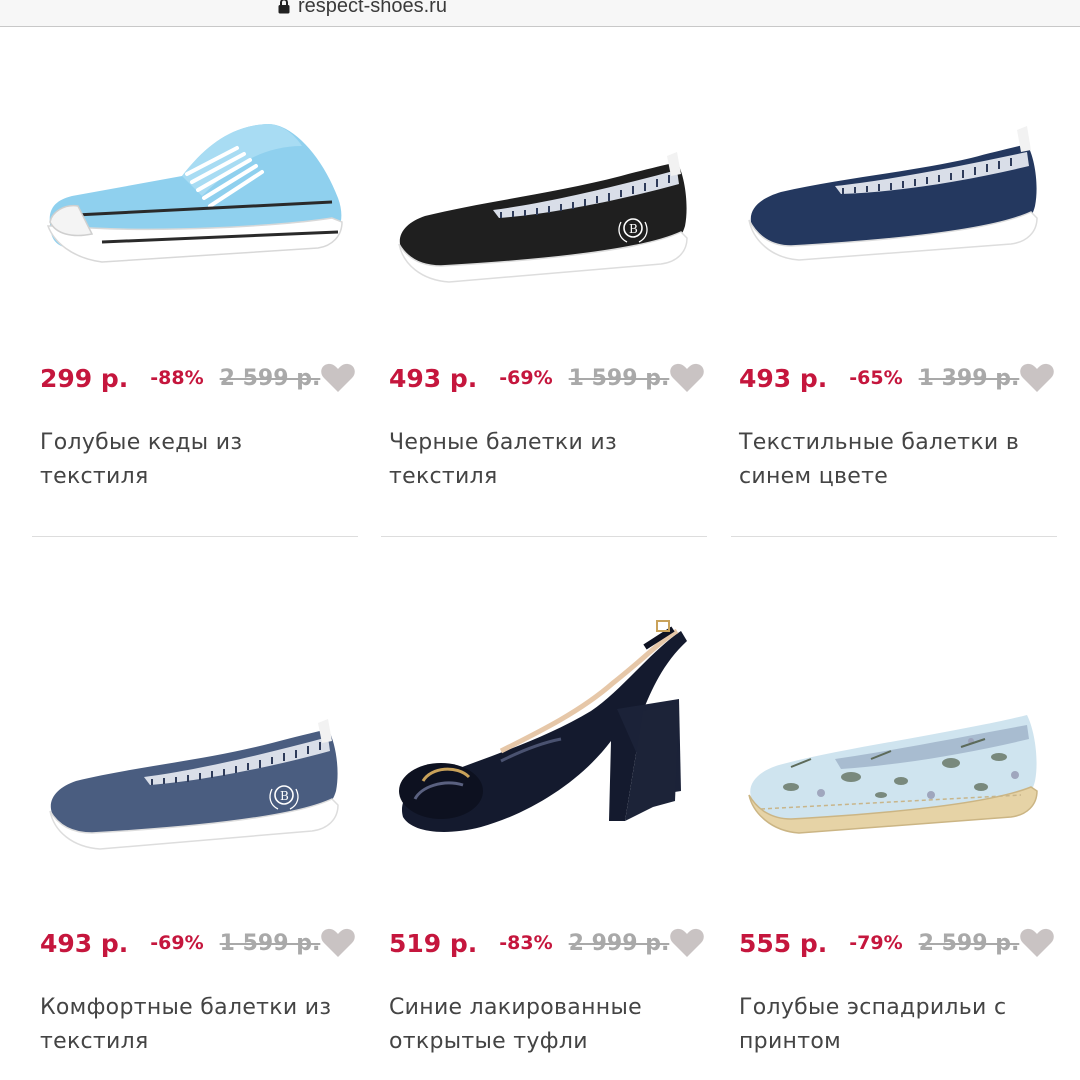 The height and width of the screenshot is (1080, 1080). What do you see at coordinates (195, 741) in the screenshot?
I see `denim-ballet-flat-image: B` at bounding box center [195, 741].